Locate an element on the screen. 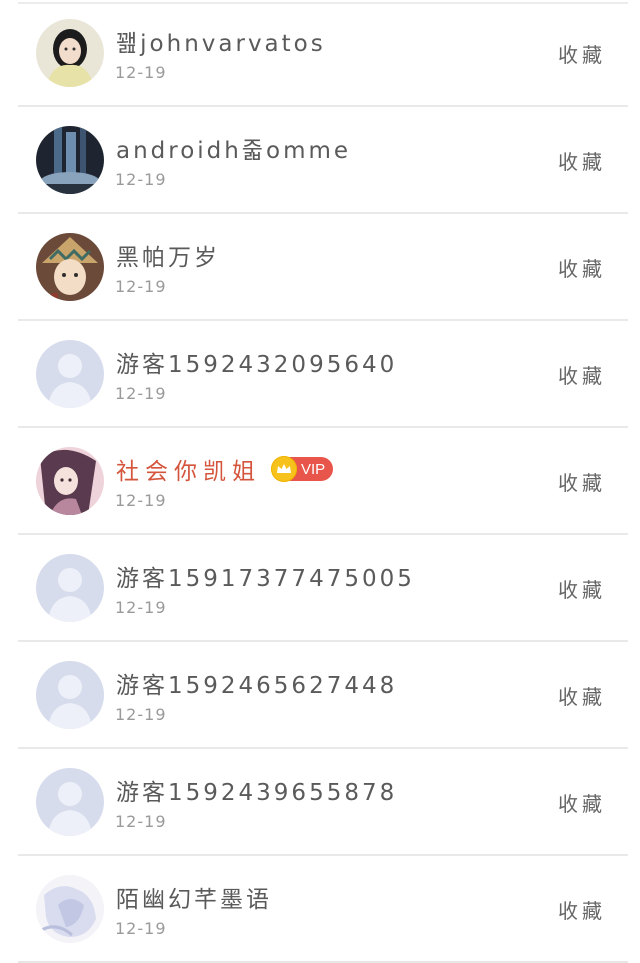 This screenshot has height=963, width=640. list-item: 꽲johnvarvatos 12-19 收藏 is located at coordinates (323, 53).